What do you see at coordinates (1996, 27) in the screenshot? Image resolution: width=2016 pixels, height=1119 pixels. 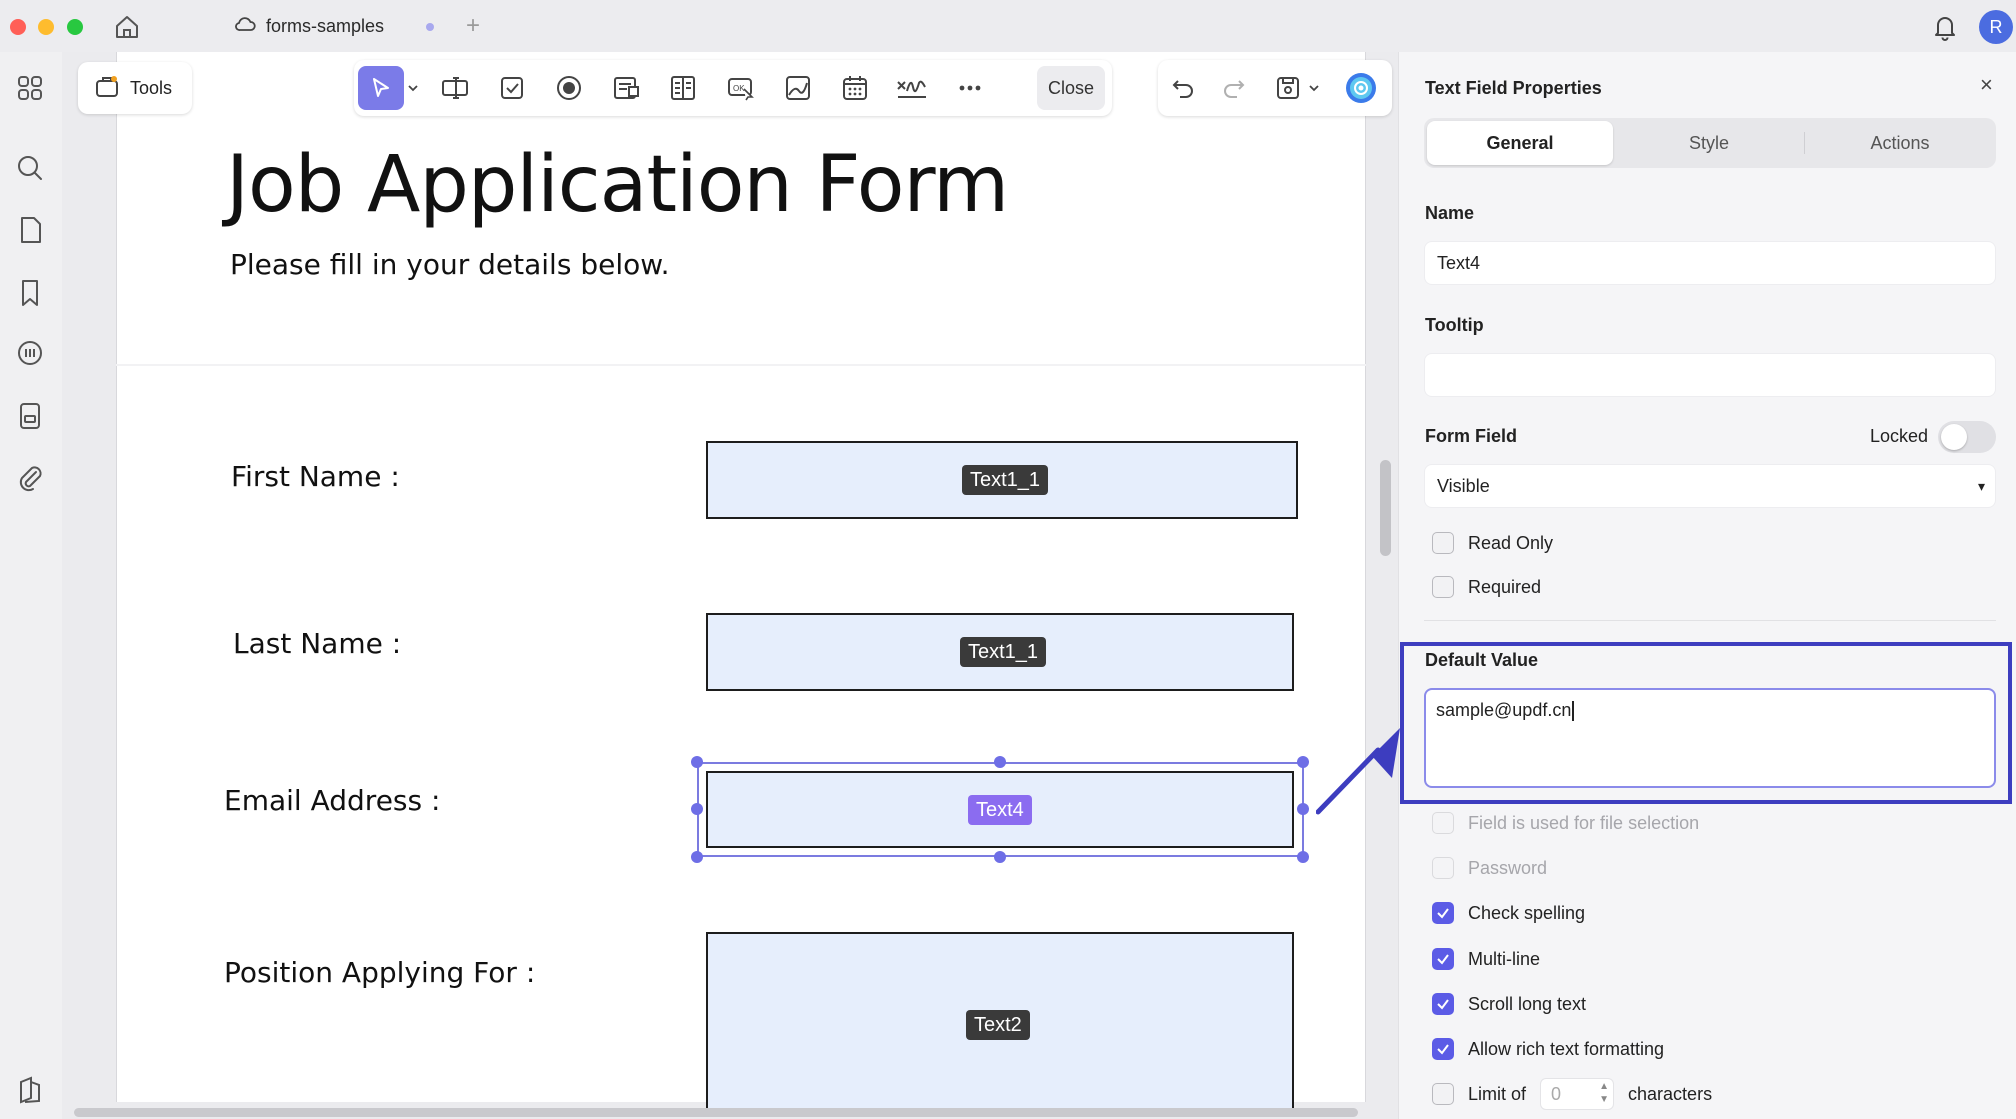 I see `avatar: R` at bounding box center [1996, 27].